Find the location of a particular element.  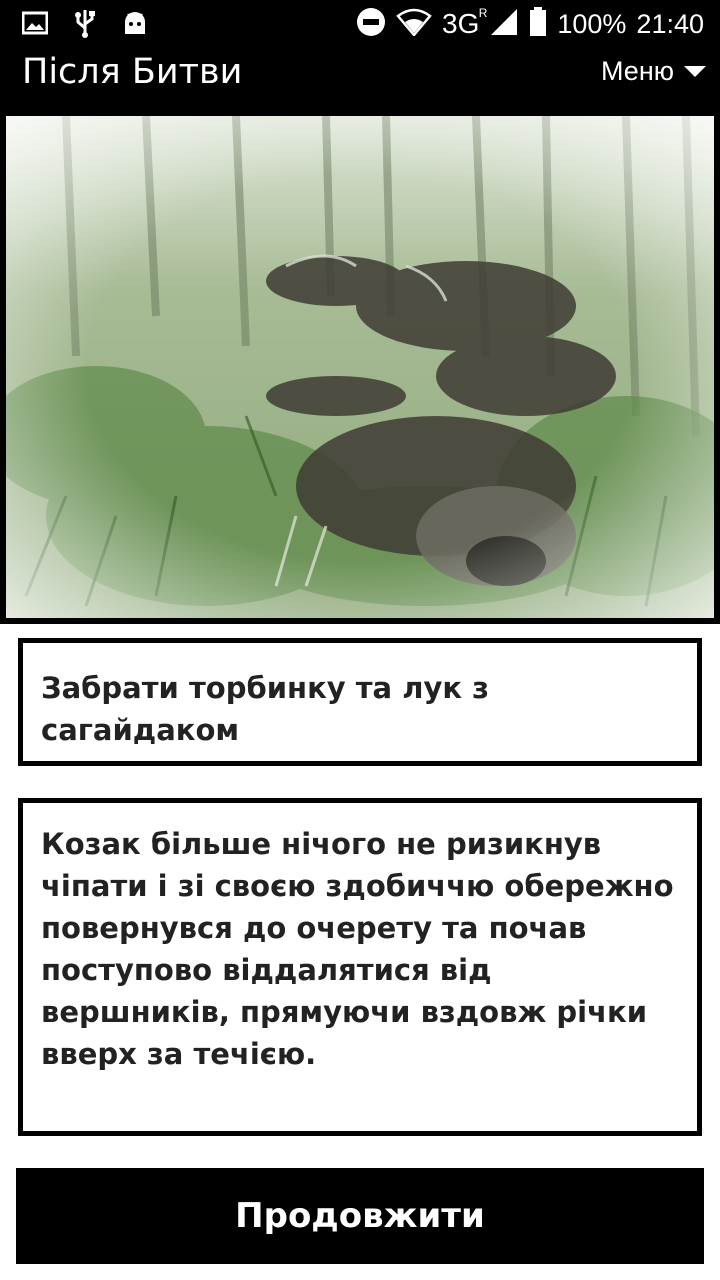

continue-button: Продовжити is located at coordinates (360, 1216).